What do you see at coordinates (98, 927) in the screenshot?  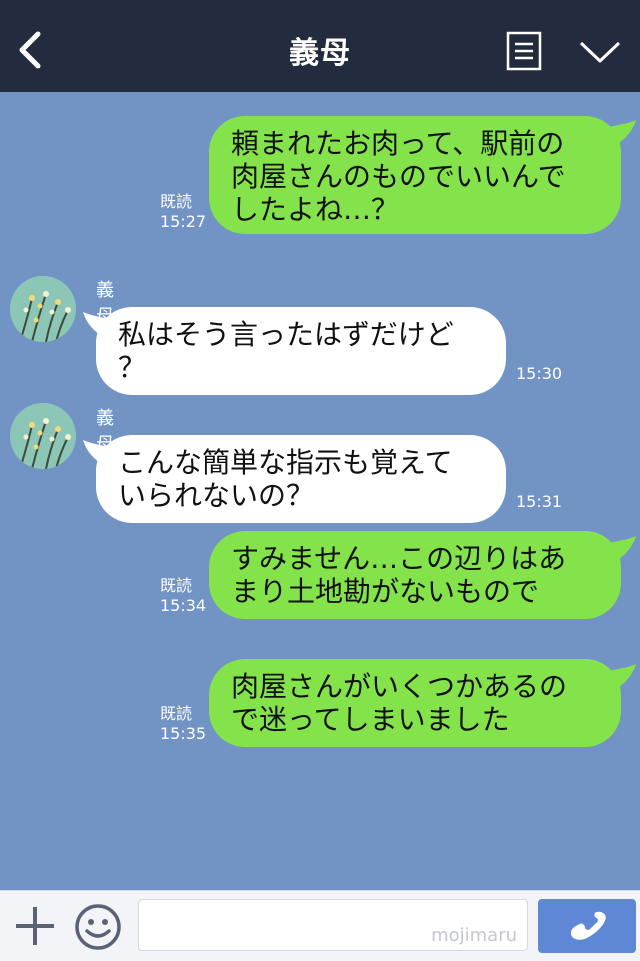 I see `emoji-icon` at bounding box center [98, 927].